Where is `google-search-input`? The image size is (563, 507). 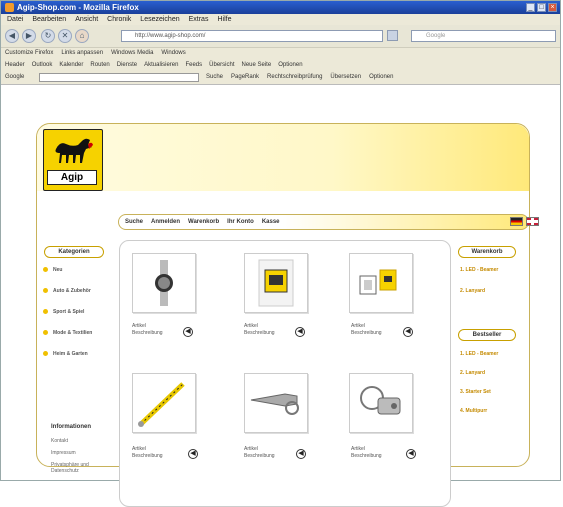 google-search-input is located at coordinates (119, 77).